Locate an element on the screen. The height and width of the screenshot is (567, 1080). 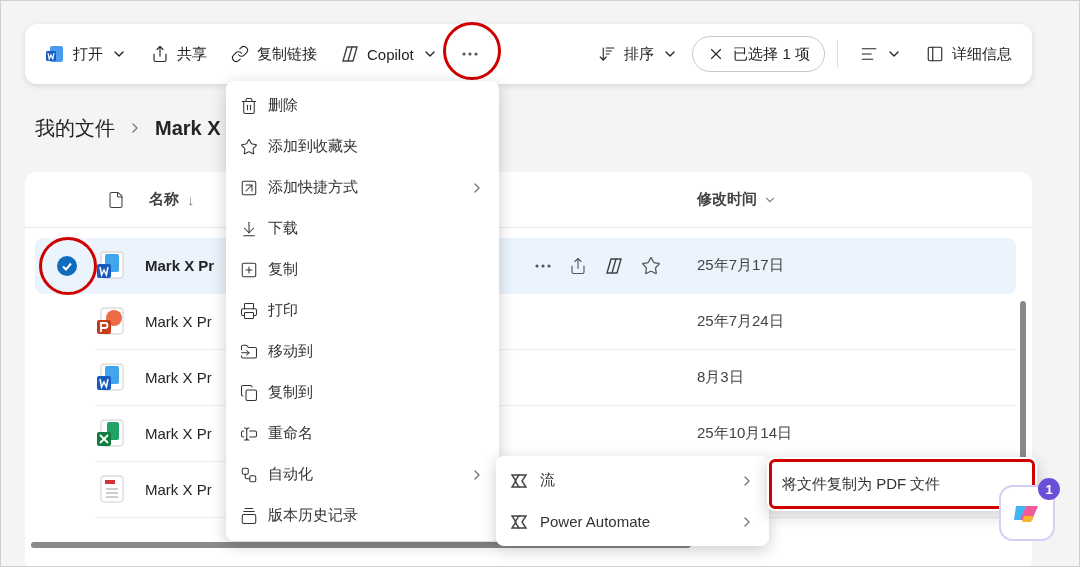
folder-icon is located at coordinates (249, 351).